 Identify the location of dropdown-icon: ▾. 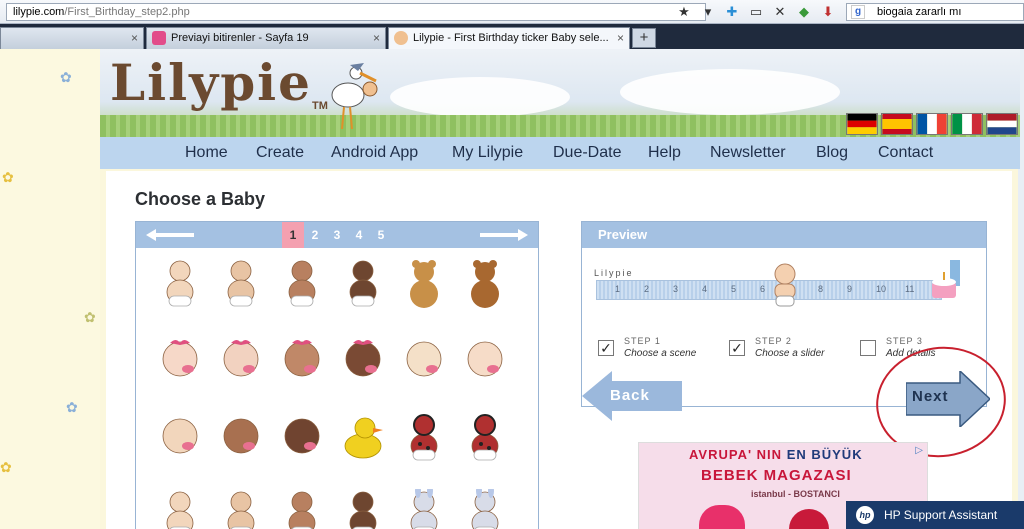
(708, 12).